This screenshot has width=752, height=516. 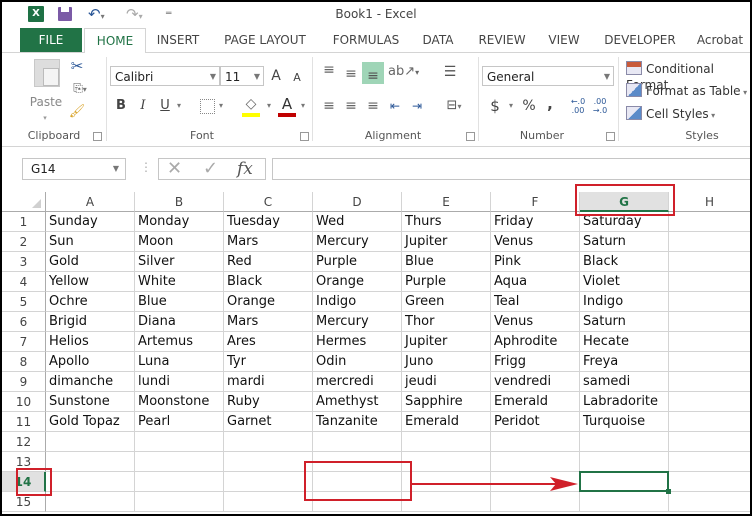 What do you see at coordinates (268, 302) in the screenshot?
I see `cell-c5: Orange` at bounding box center [268, 302].